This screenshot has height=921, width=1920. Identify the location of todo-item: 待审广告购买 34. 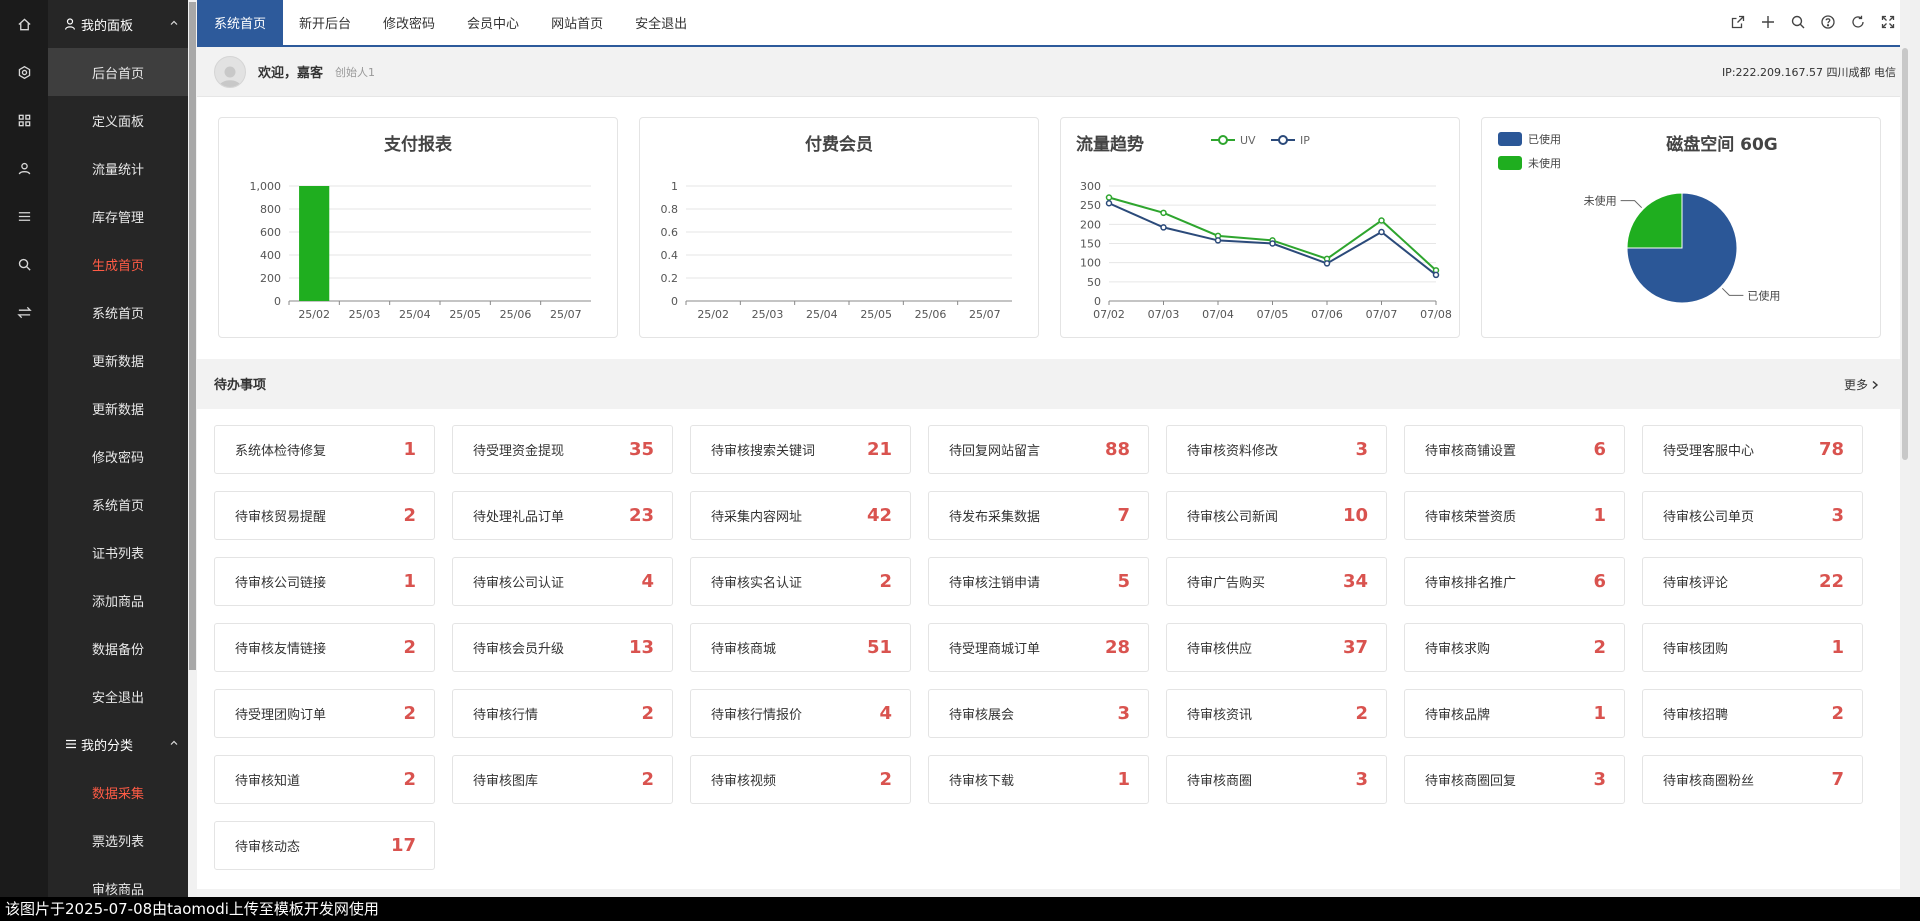
(1276, 581).